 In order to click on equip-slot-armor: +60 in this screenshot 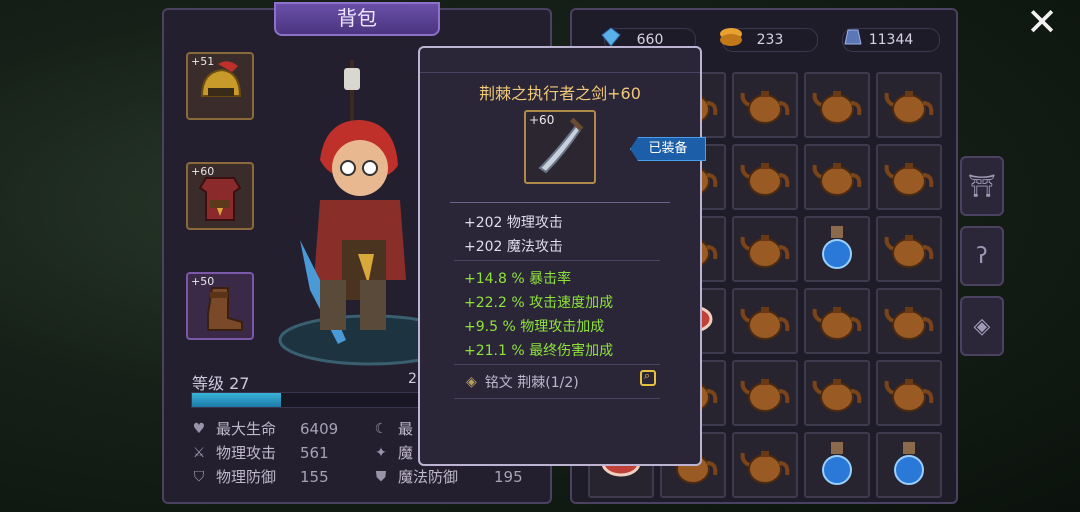, I will do `click(220, 196)`.